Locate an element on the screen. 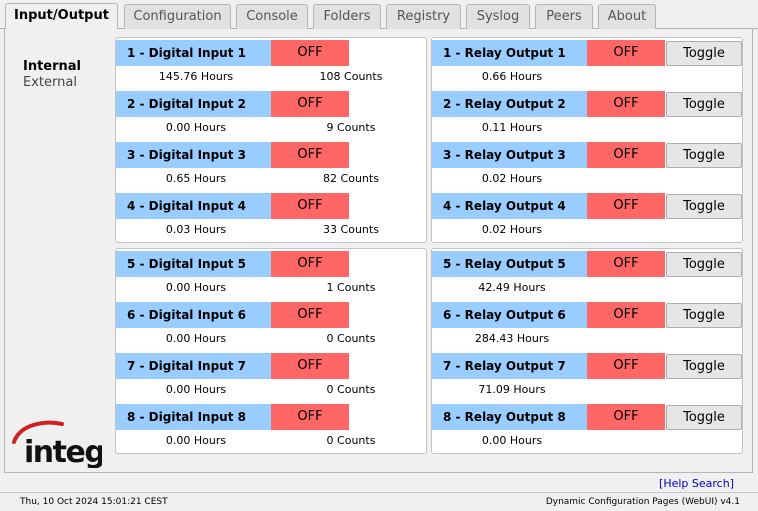  input-label: 3 - Digital Input 3 is located at coordinates (193, 155).